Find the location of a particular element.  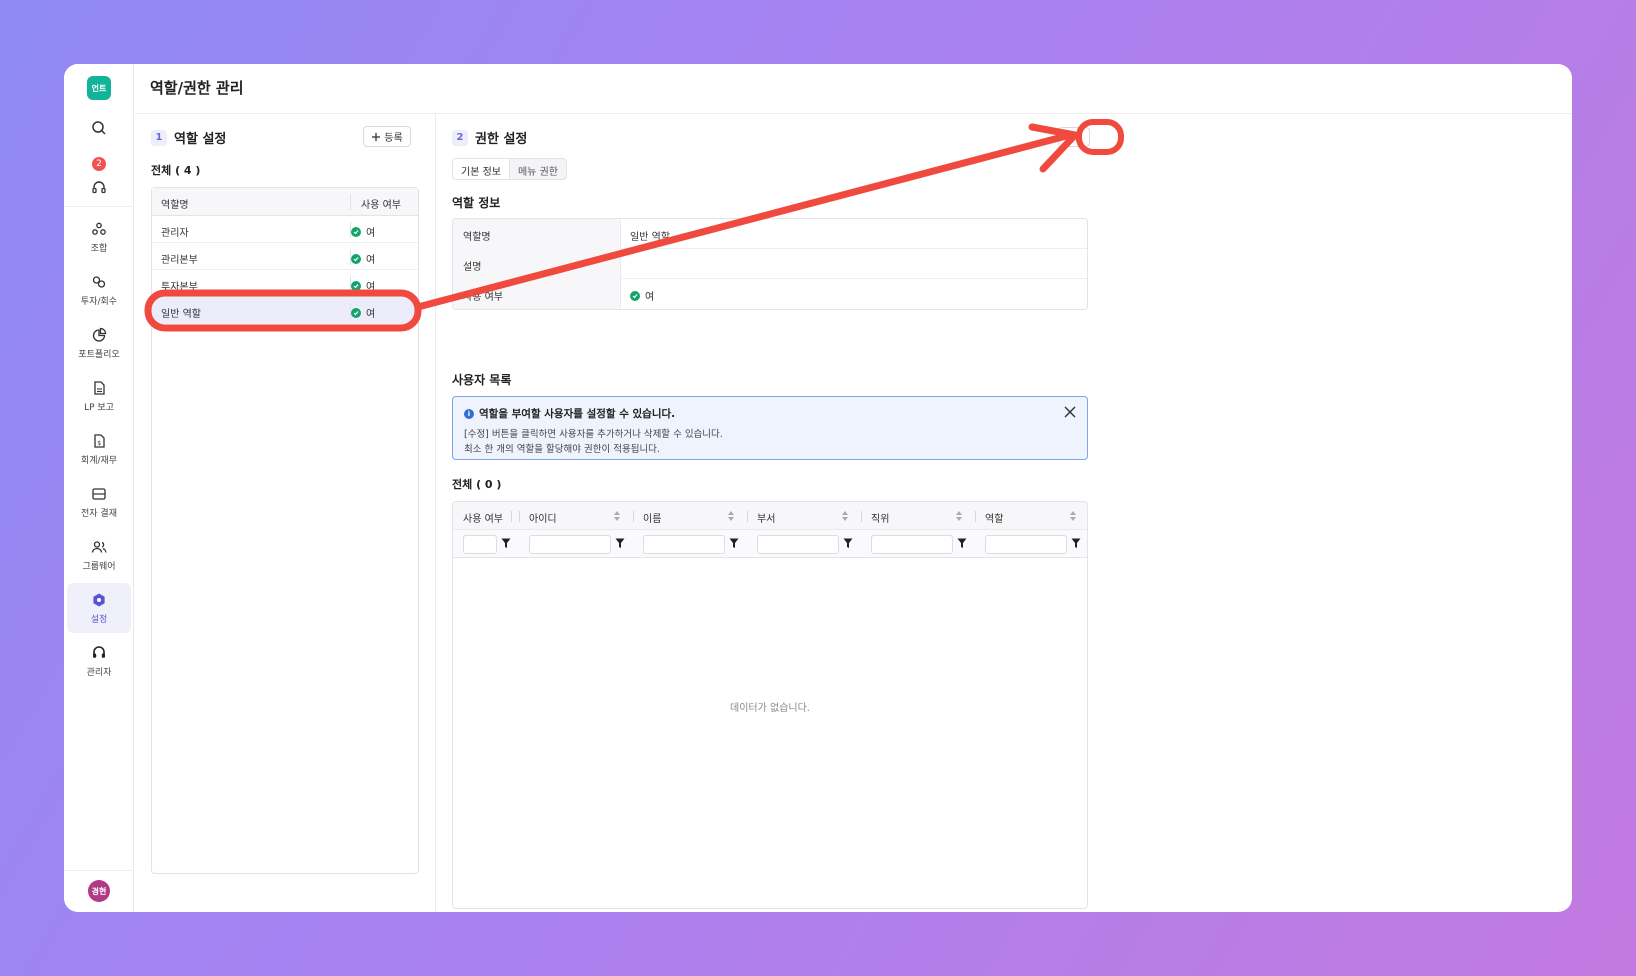

table-row-selected: 일반 역할 여 is located at coordinates (285, 310).